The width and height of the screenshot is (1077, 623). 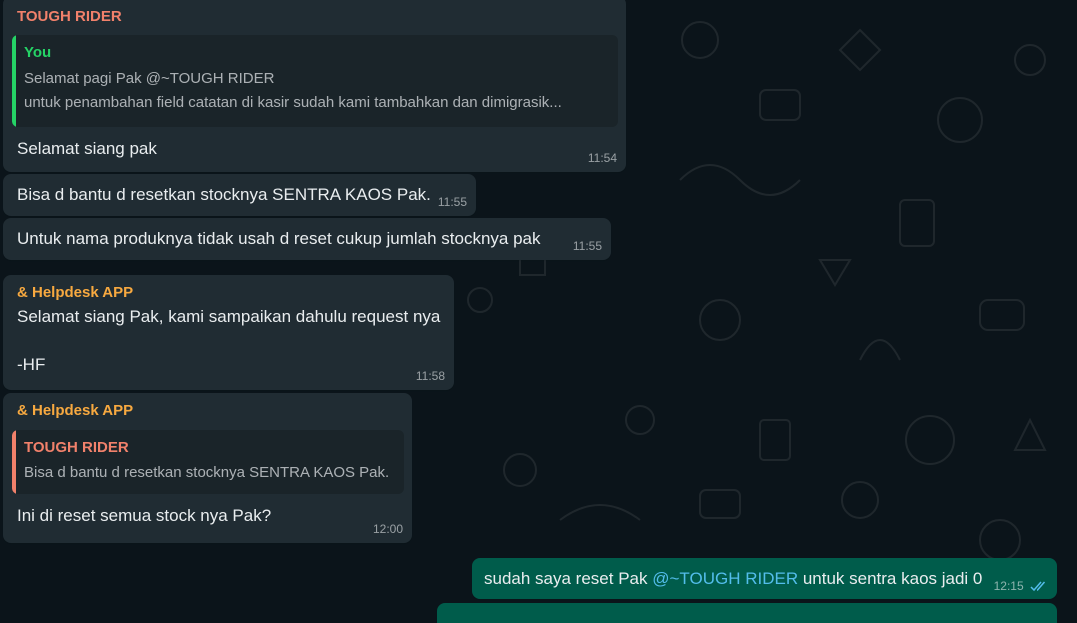 I want to click on message-status: 12:15, so click(x=1021, y=586).